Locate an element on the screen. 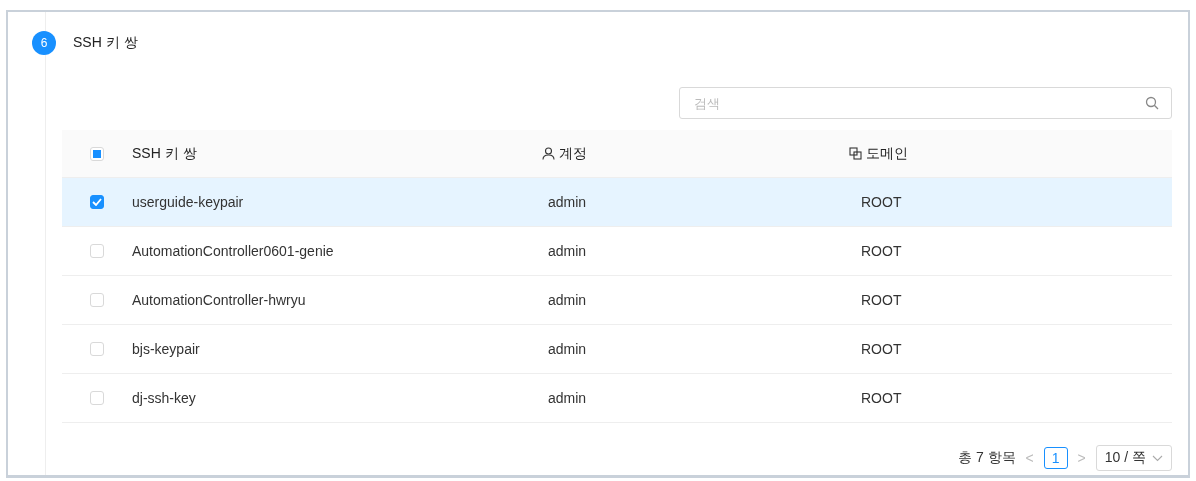 The height and width of the screenshot is (481, 1196). column-header: SSH 키 쌍 is located at coordinates (164, 153).